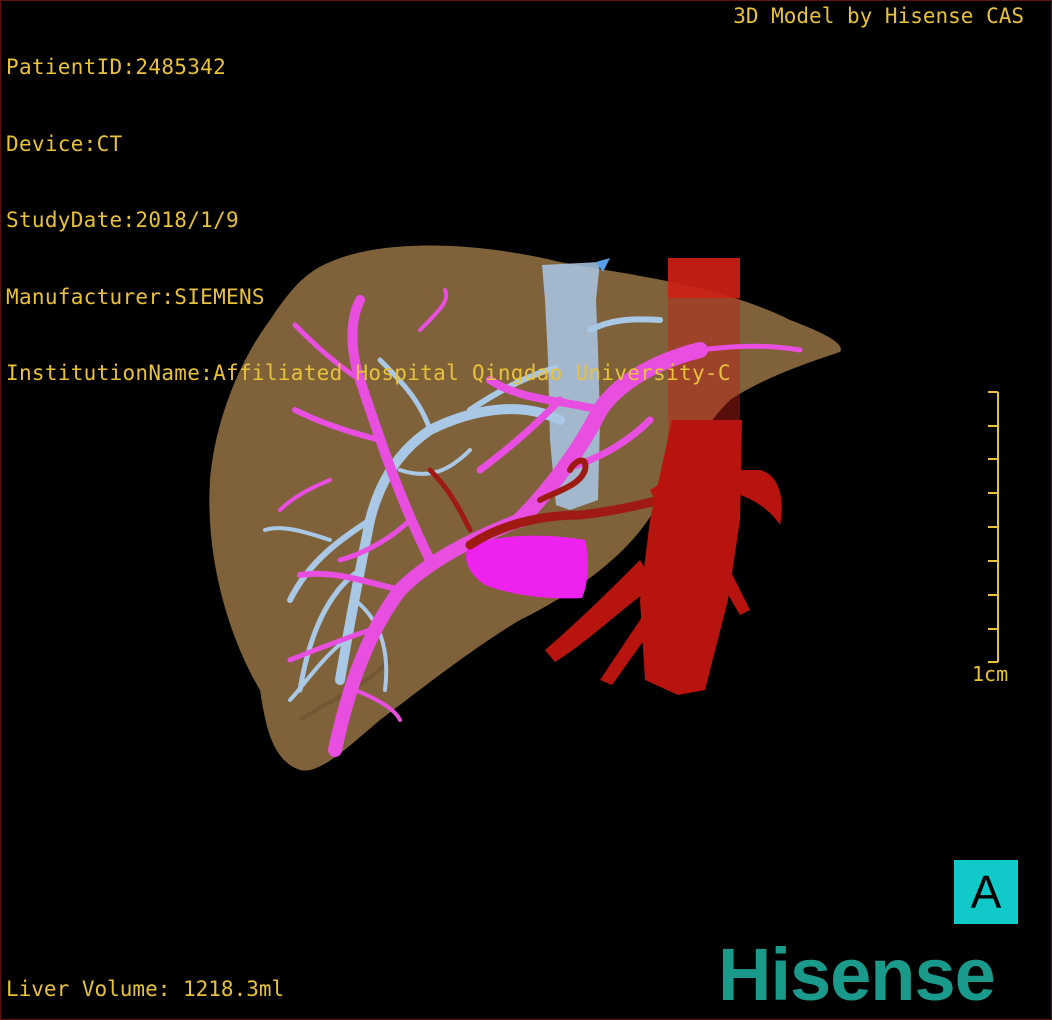 This screenshot has width=1052, height=1020. Describe the element at coordinates (990, 674) in the screenshot. I see `scale-bar-label: 1cm` at that location.